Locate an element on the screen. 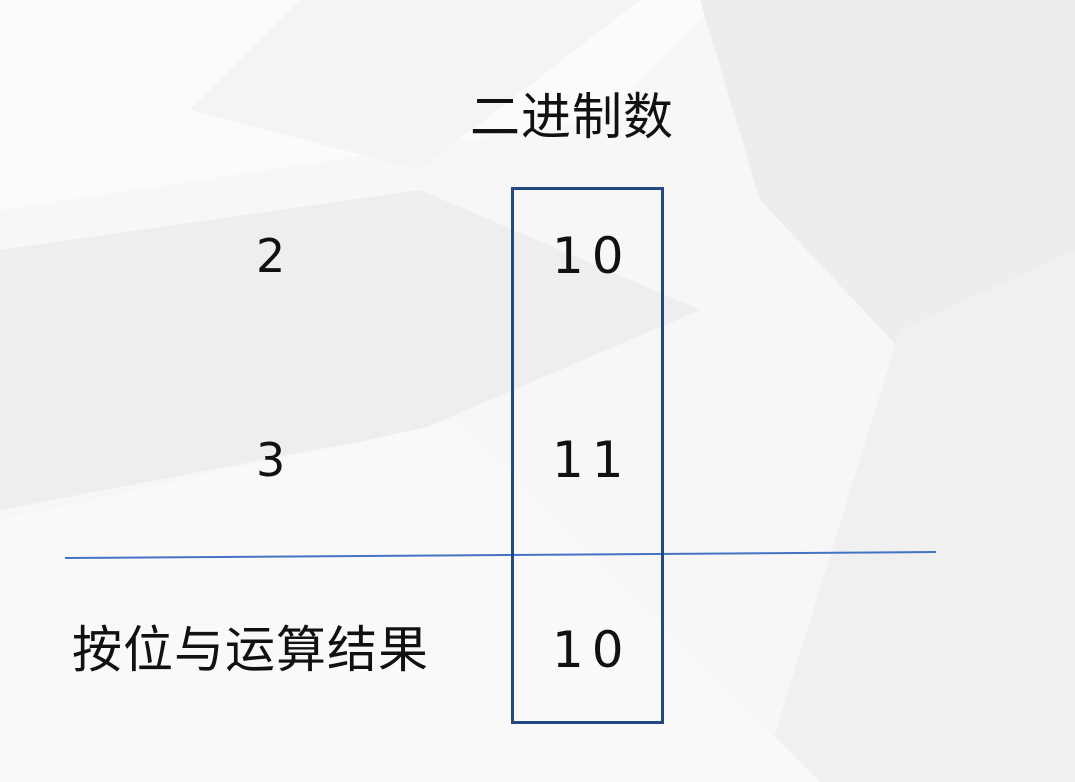 The image size is (1075, 782). result-label: 按位与运算结果 is located at coordinates (250, 650).